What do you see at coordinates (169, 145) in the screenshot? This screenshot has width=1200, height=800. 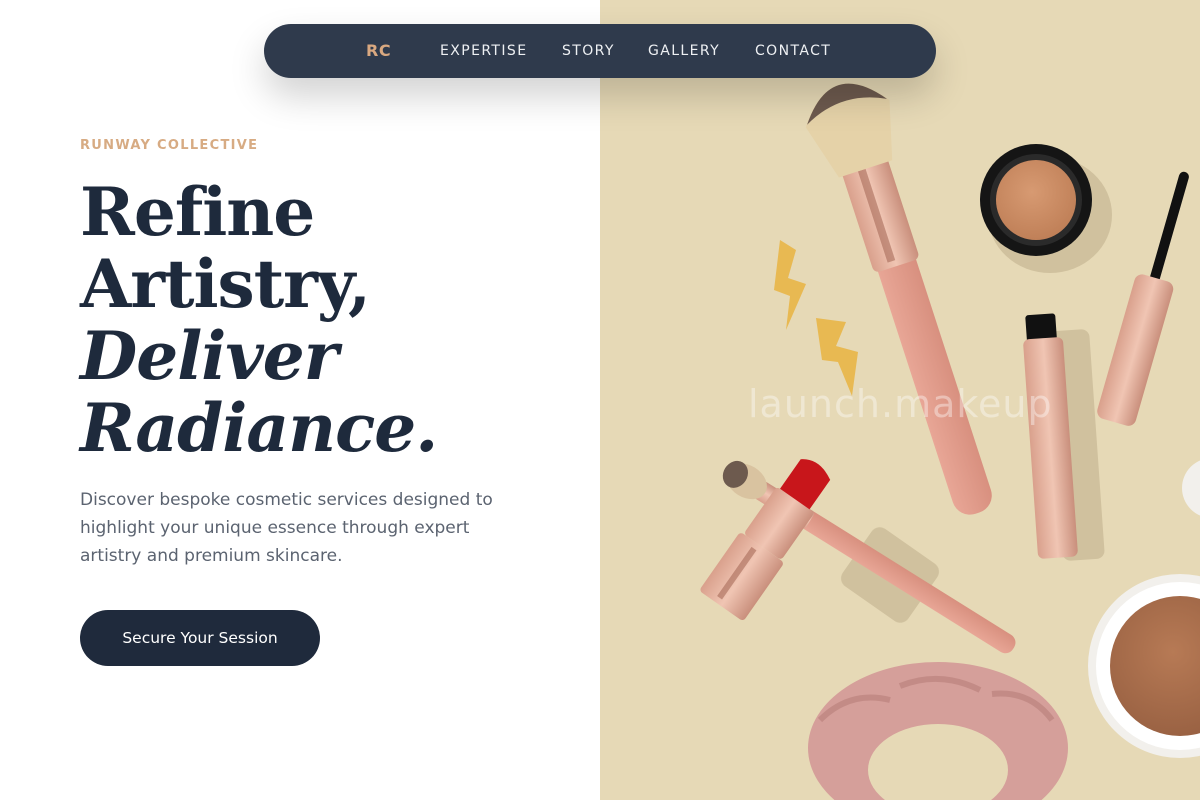 I see `brand-kicker: RUNWAY COLLECTIVE` at bounding box center [169, 145].